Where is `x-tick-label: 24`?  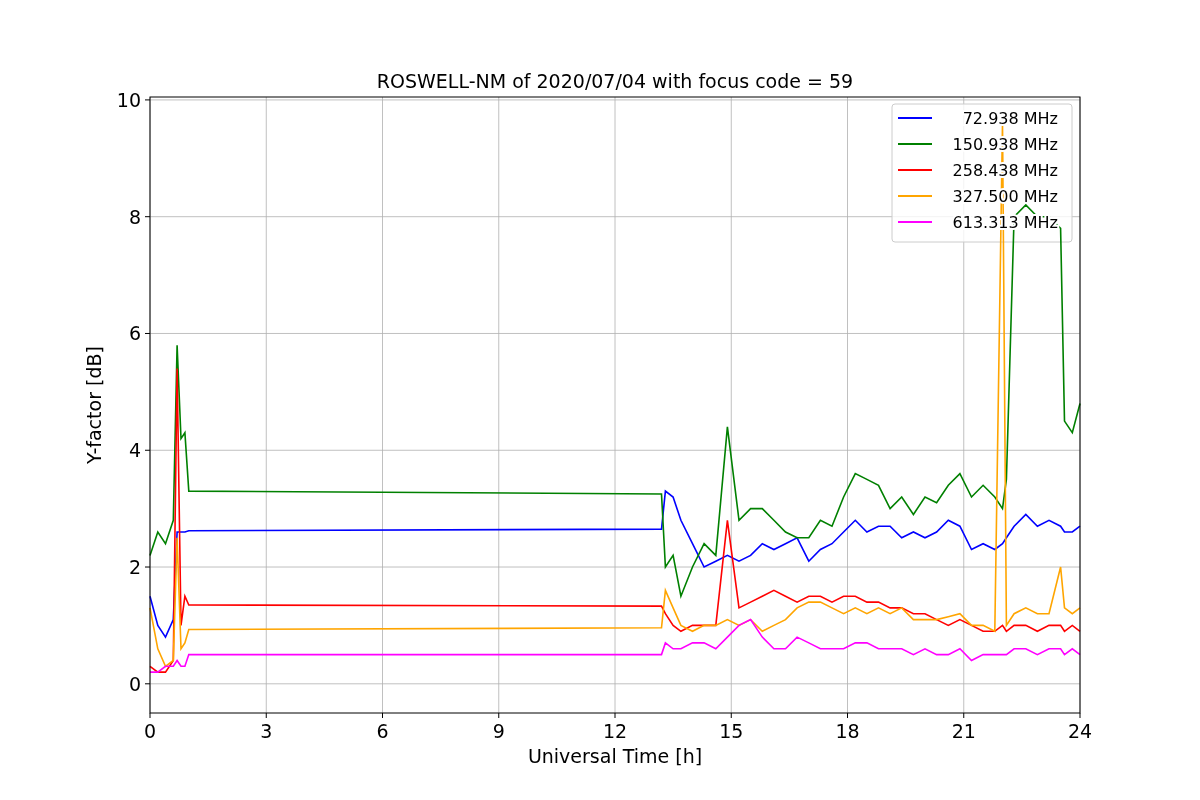 x-tick-label: 24 is located at coordinates (1080, 731).